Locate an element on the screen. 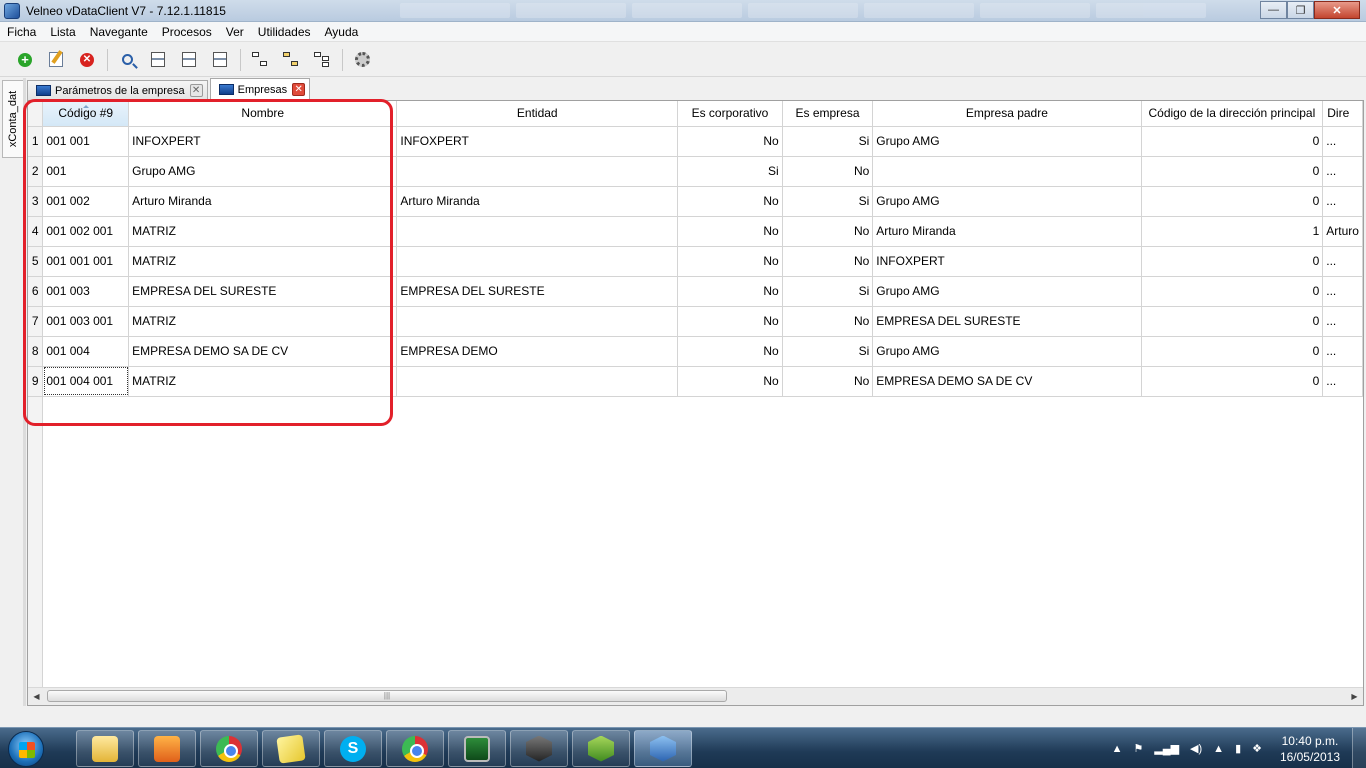 The height and width of the screenshot is (768, 1366). corner-cell is located at coordinates (36, 114).